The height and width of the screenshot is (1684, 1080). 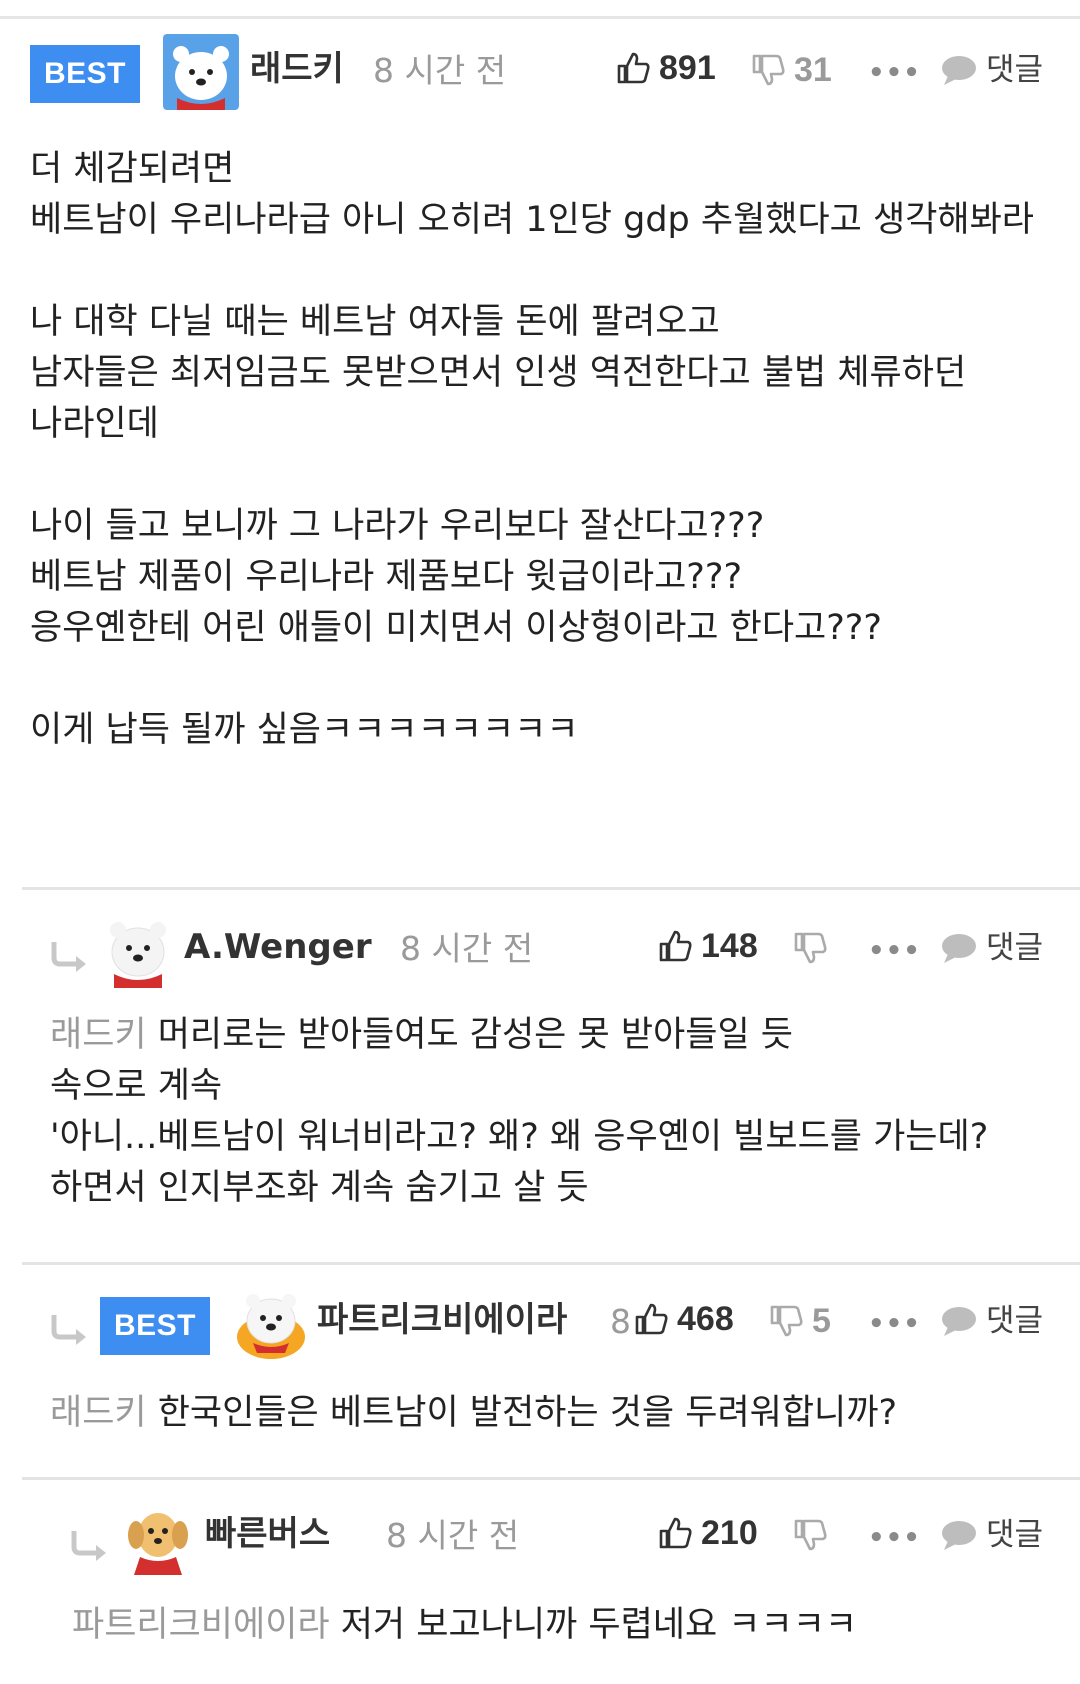 I want to click on upvote-count: 210, so click(x=729, y=1533).